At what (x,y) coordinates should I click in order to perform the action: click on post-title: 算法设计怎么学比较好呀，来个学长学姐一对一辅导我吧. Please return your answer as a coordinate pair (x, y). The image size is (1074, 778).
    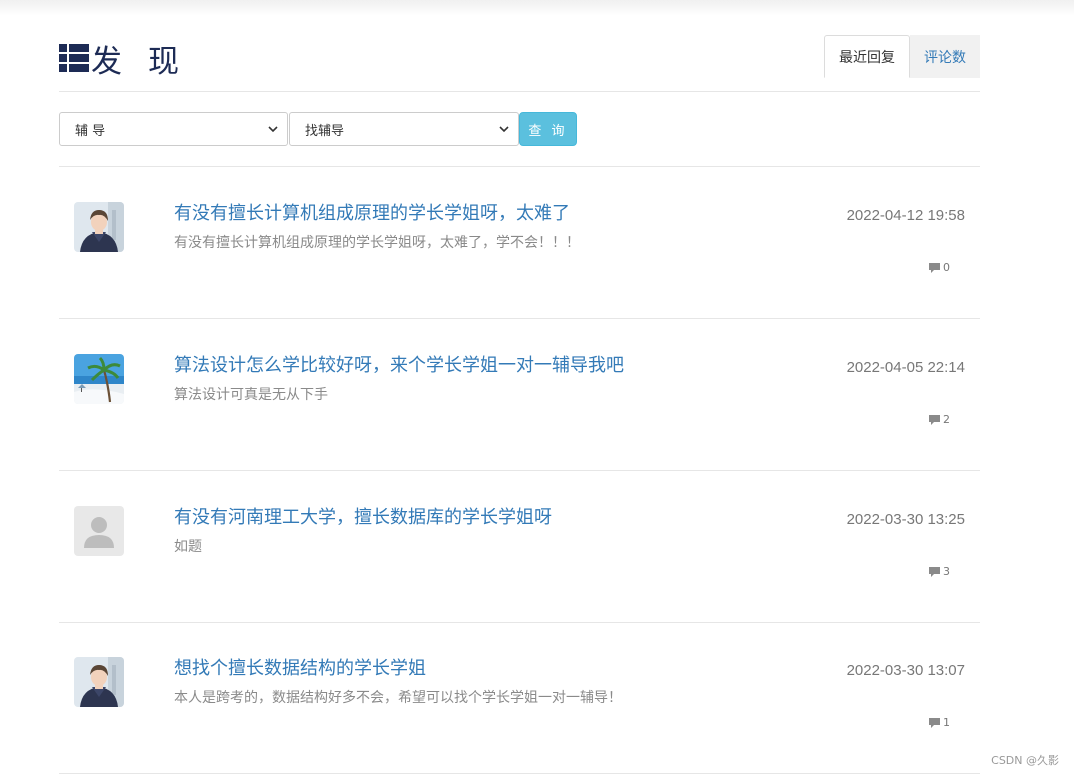
    Looking at the image, I should click on (399, 364).